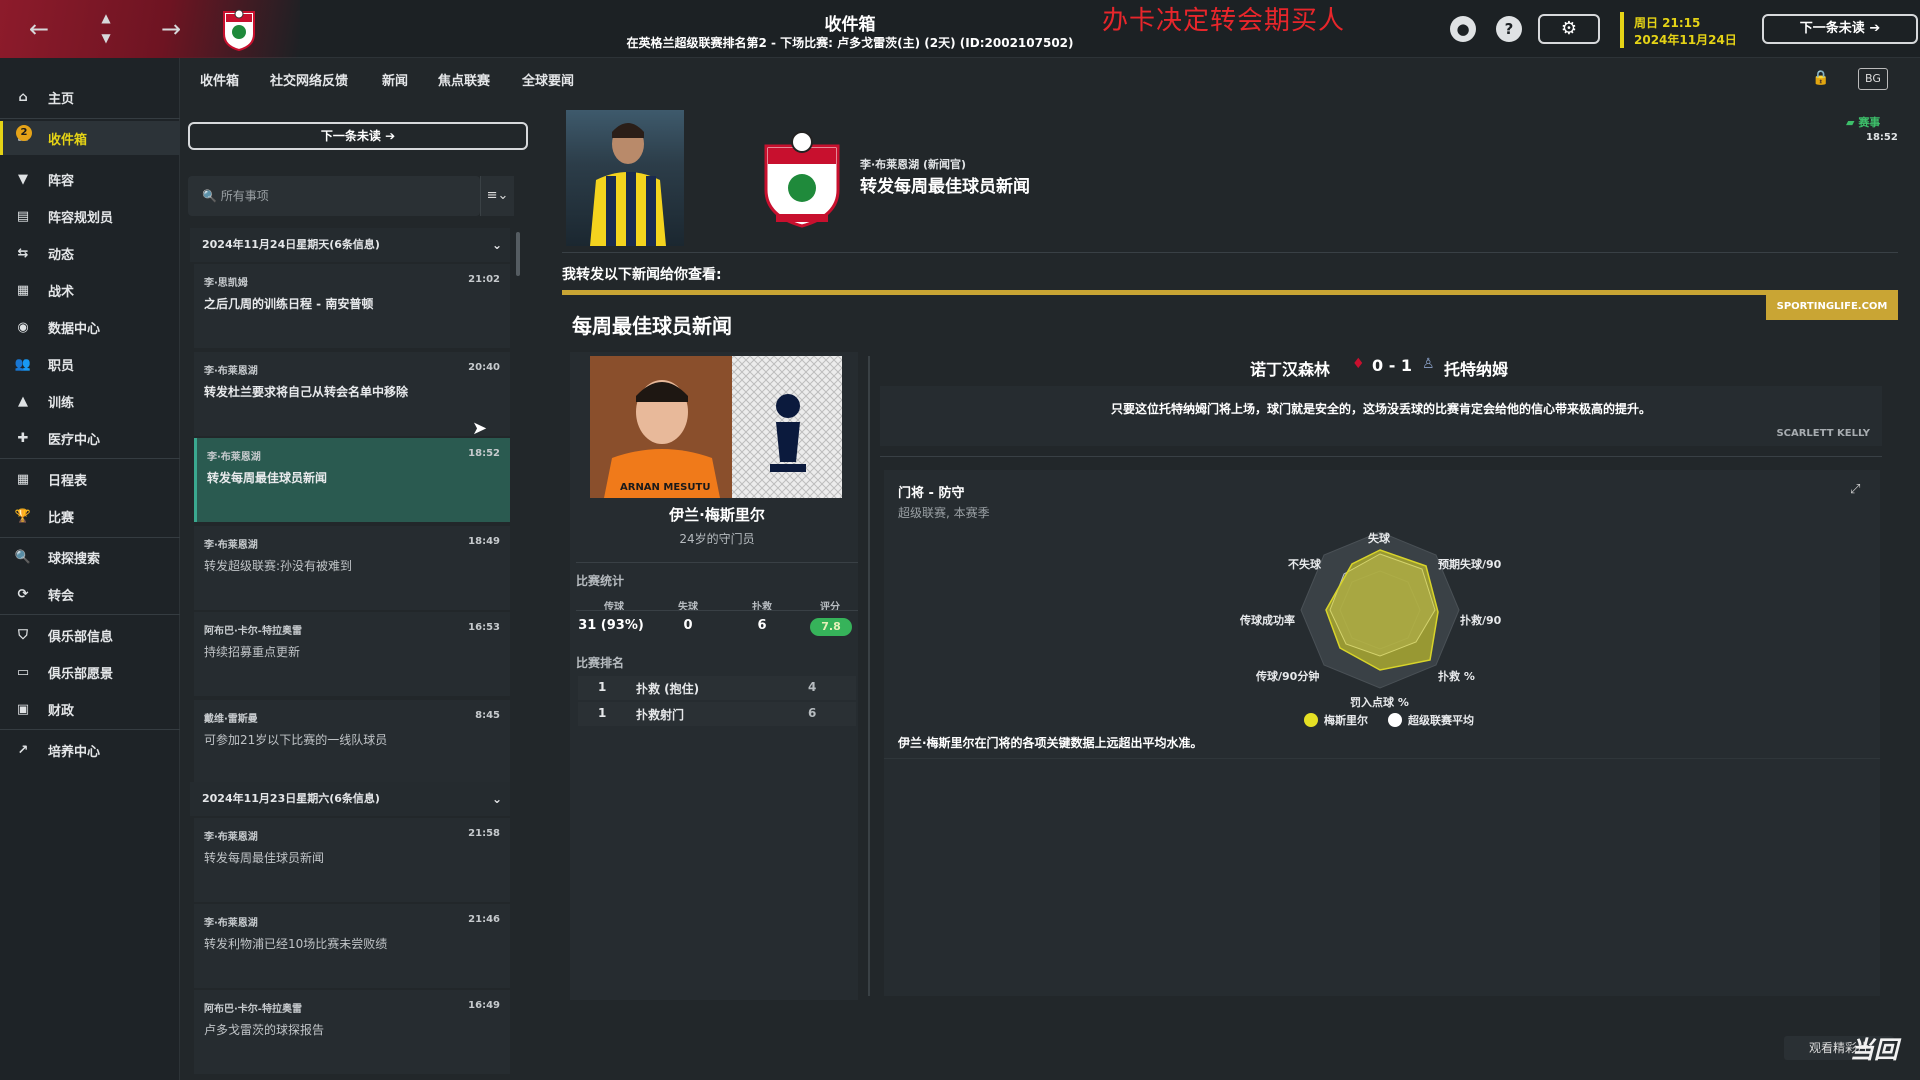 The image size is (1920, 1080). I want to click on club-crest-icon, so click(239, 29).